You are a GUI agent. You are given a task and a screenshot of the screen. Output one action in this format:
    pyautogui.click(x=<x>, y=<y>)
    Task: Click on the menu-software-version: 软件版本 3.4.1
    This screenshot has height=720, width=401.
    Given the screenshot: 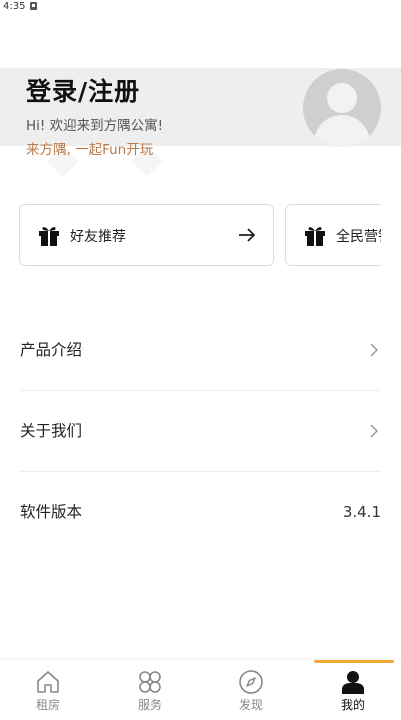 What is the action you would take?
    pyautogui.click(x=200, y=512)
    